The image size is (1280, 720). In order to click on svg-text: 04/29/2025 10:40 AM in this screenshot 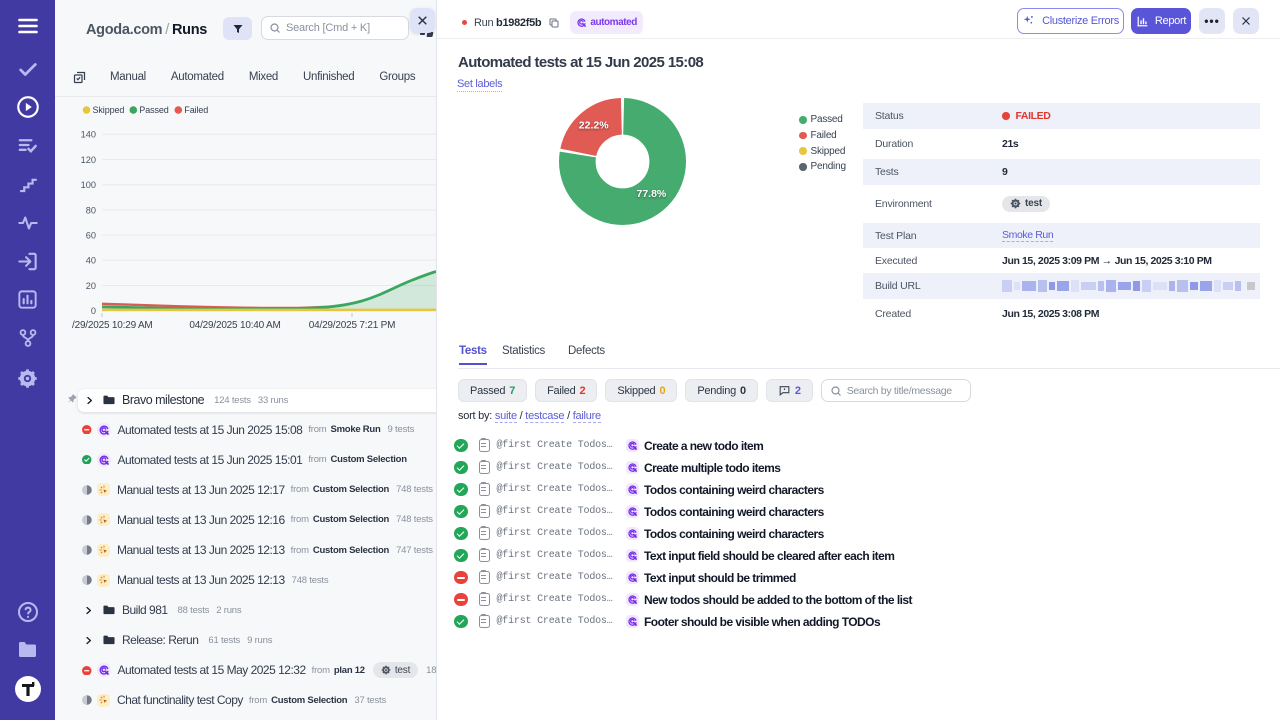, I will do `click(234, 325)`.